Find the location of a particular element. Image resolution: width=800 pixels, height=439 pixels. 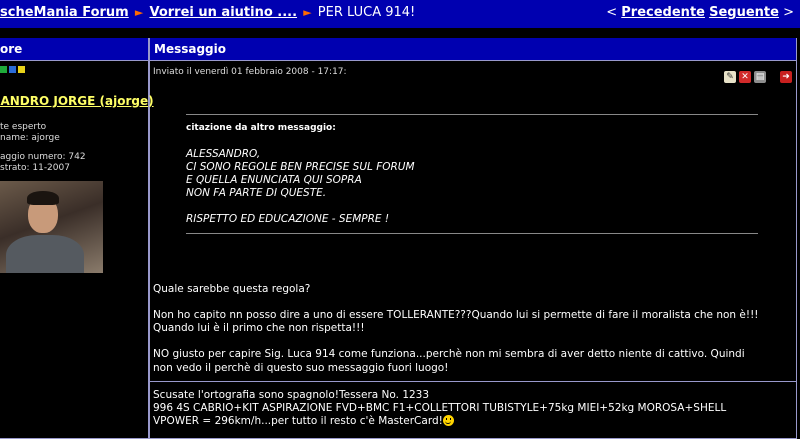

breadcrumb-forum-link: scheMania Forum is located at coordinates (64, 12).